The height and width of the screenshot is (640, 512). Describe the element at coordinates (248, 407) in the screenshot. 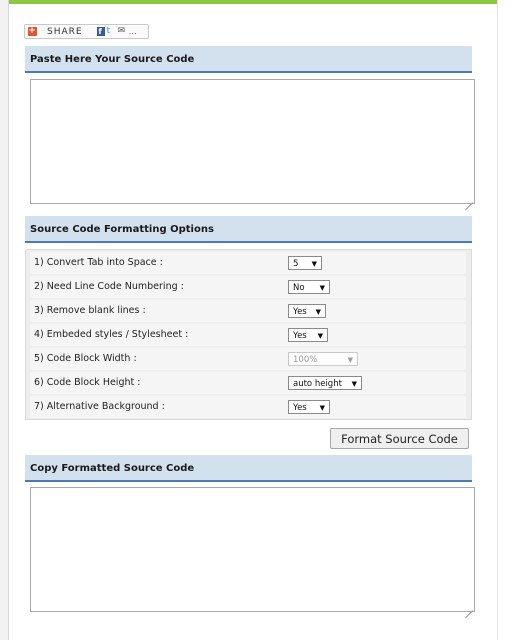

I see `option-row-alt-background: 7) Alternative Background : Yes ▼` at that location.